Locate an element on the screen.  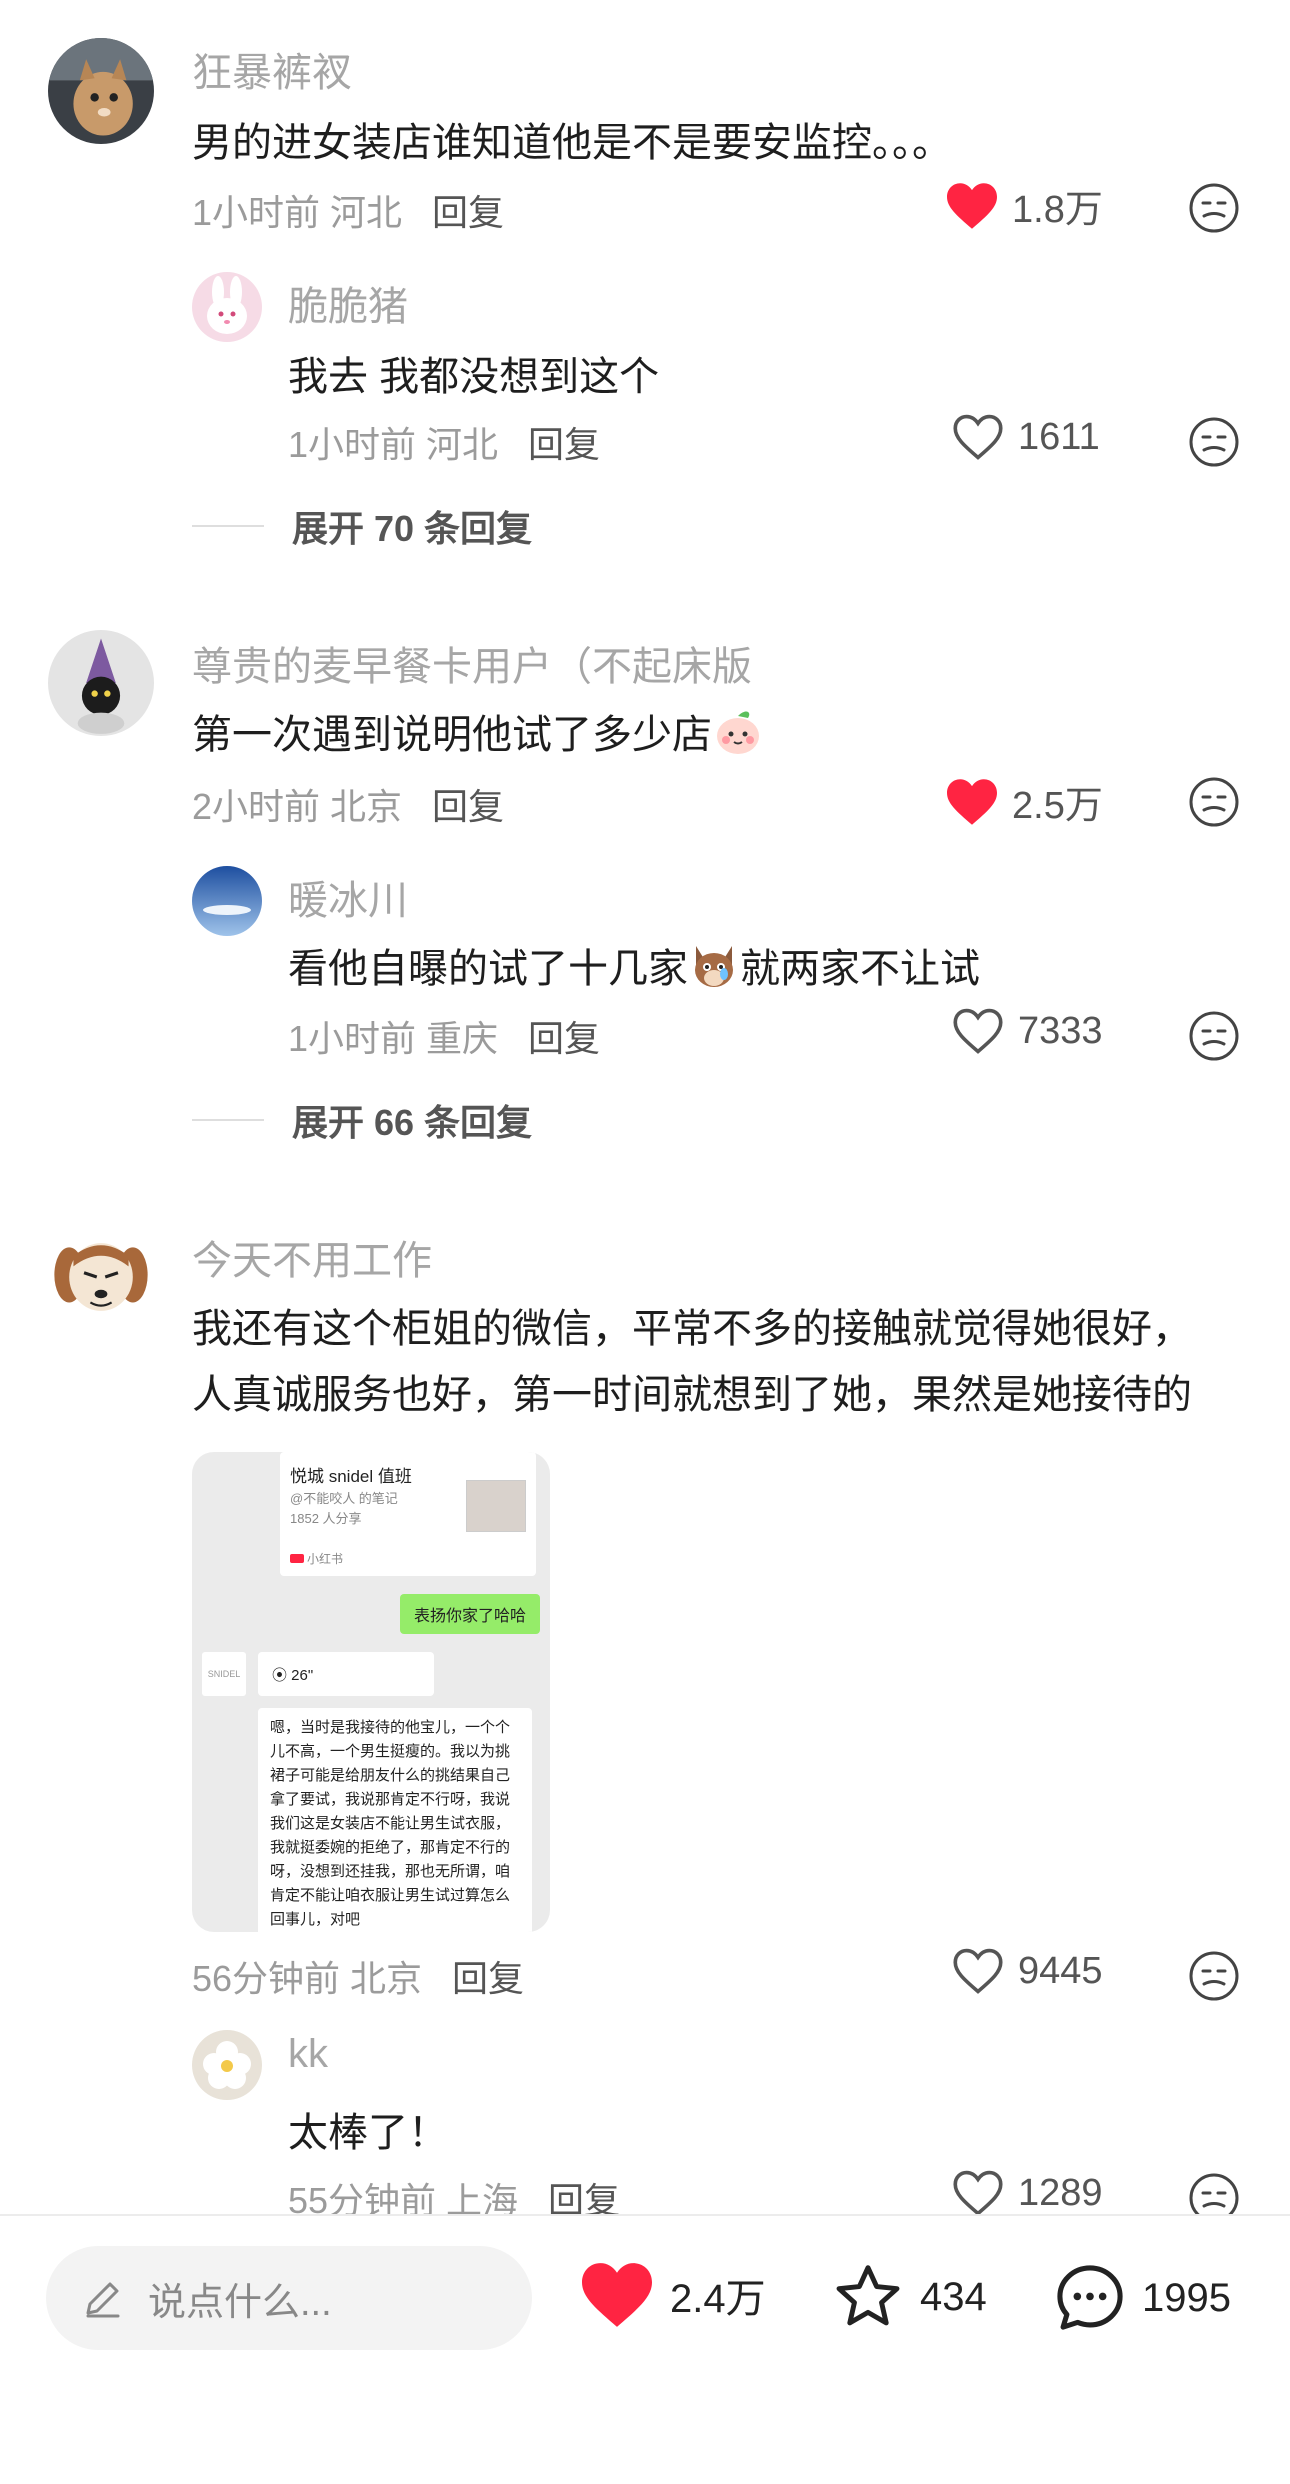
expand-replies-label: 展开 66 条回复 is located at coordinates (412, 1122).